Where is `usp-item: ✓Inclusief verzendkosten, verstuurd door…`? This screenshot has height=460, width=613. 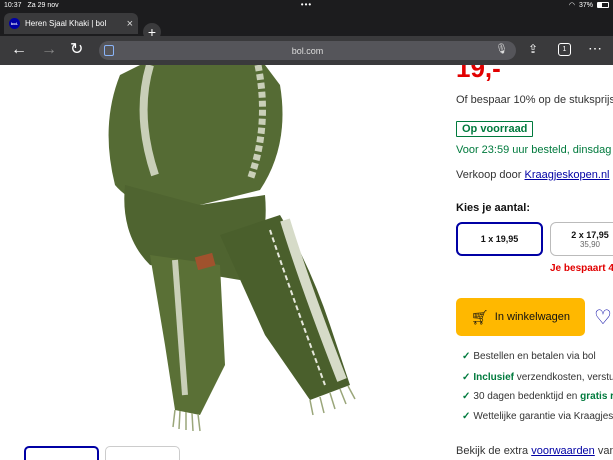 usp-item: ✓Inclusief verzendkosten, verstuurd door… is located at coordinates (537, 377).